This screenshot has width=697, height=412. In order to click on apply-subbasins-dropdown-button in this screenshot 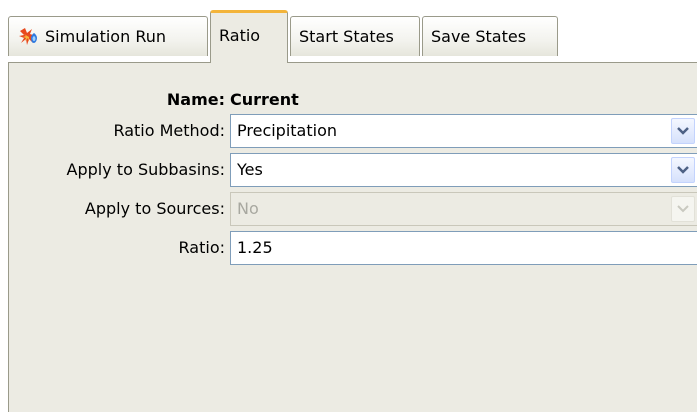, I will do `click(683, 170)`.